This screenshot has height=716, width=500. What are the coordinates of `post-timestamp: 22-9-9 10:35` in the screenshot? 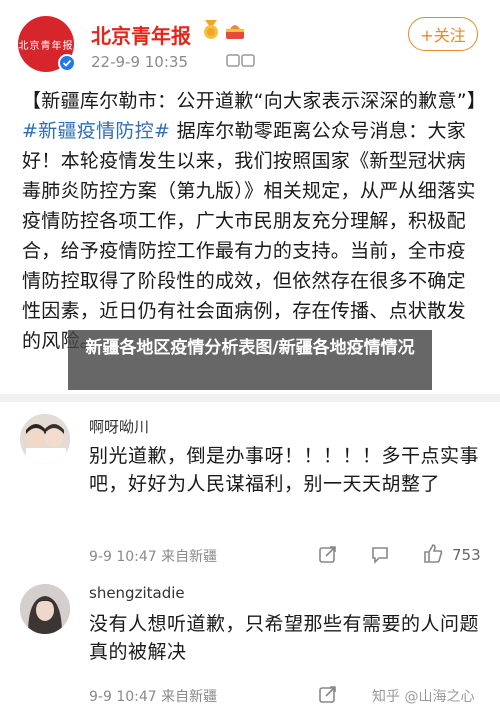 It's located at (139, 62).